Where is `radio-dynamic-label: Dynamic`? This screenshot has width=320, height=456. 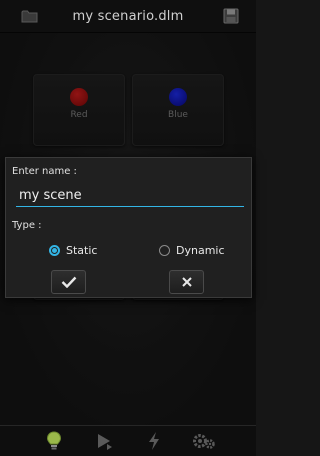 radio-dynamic-label: Dynamic is located at coordinates (200, 250).